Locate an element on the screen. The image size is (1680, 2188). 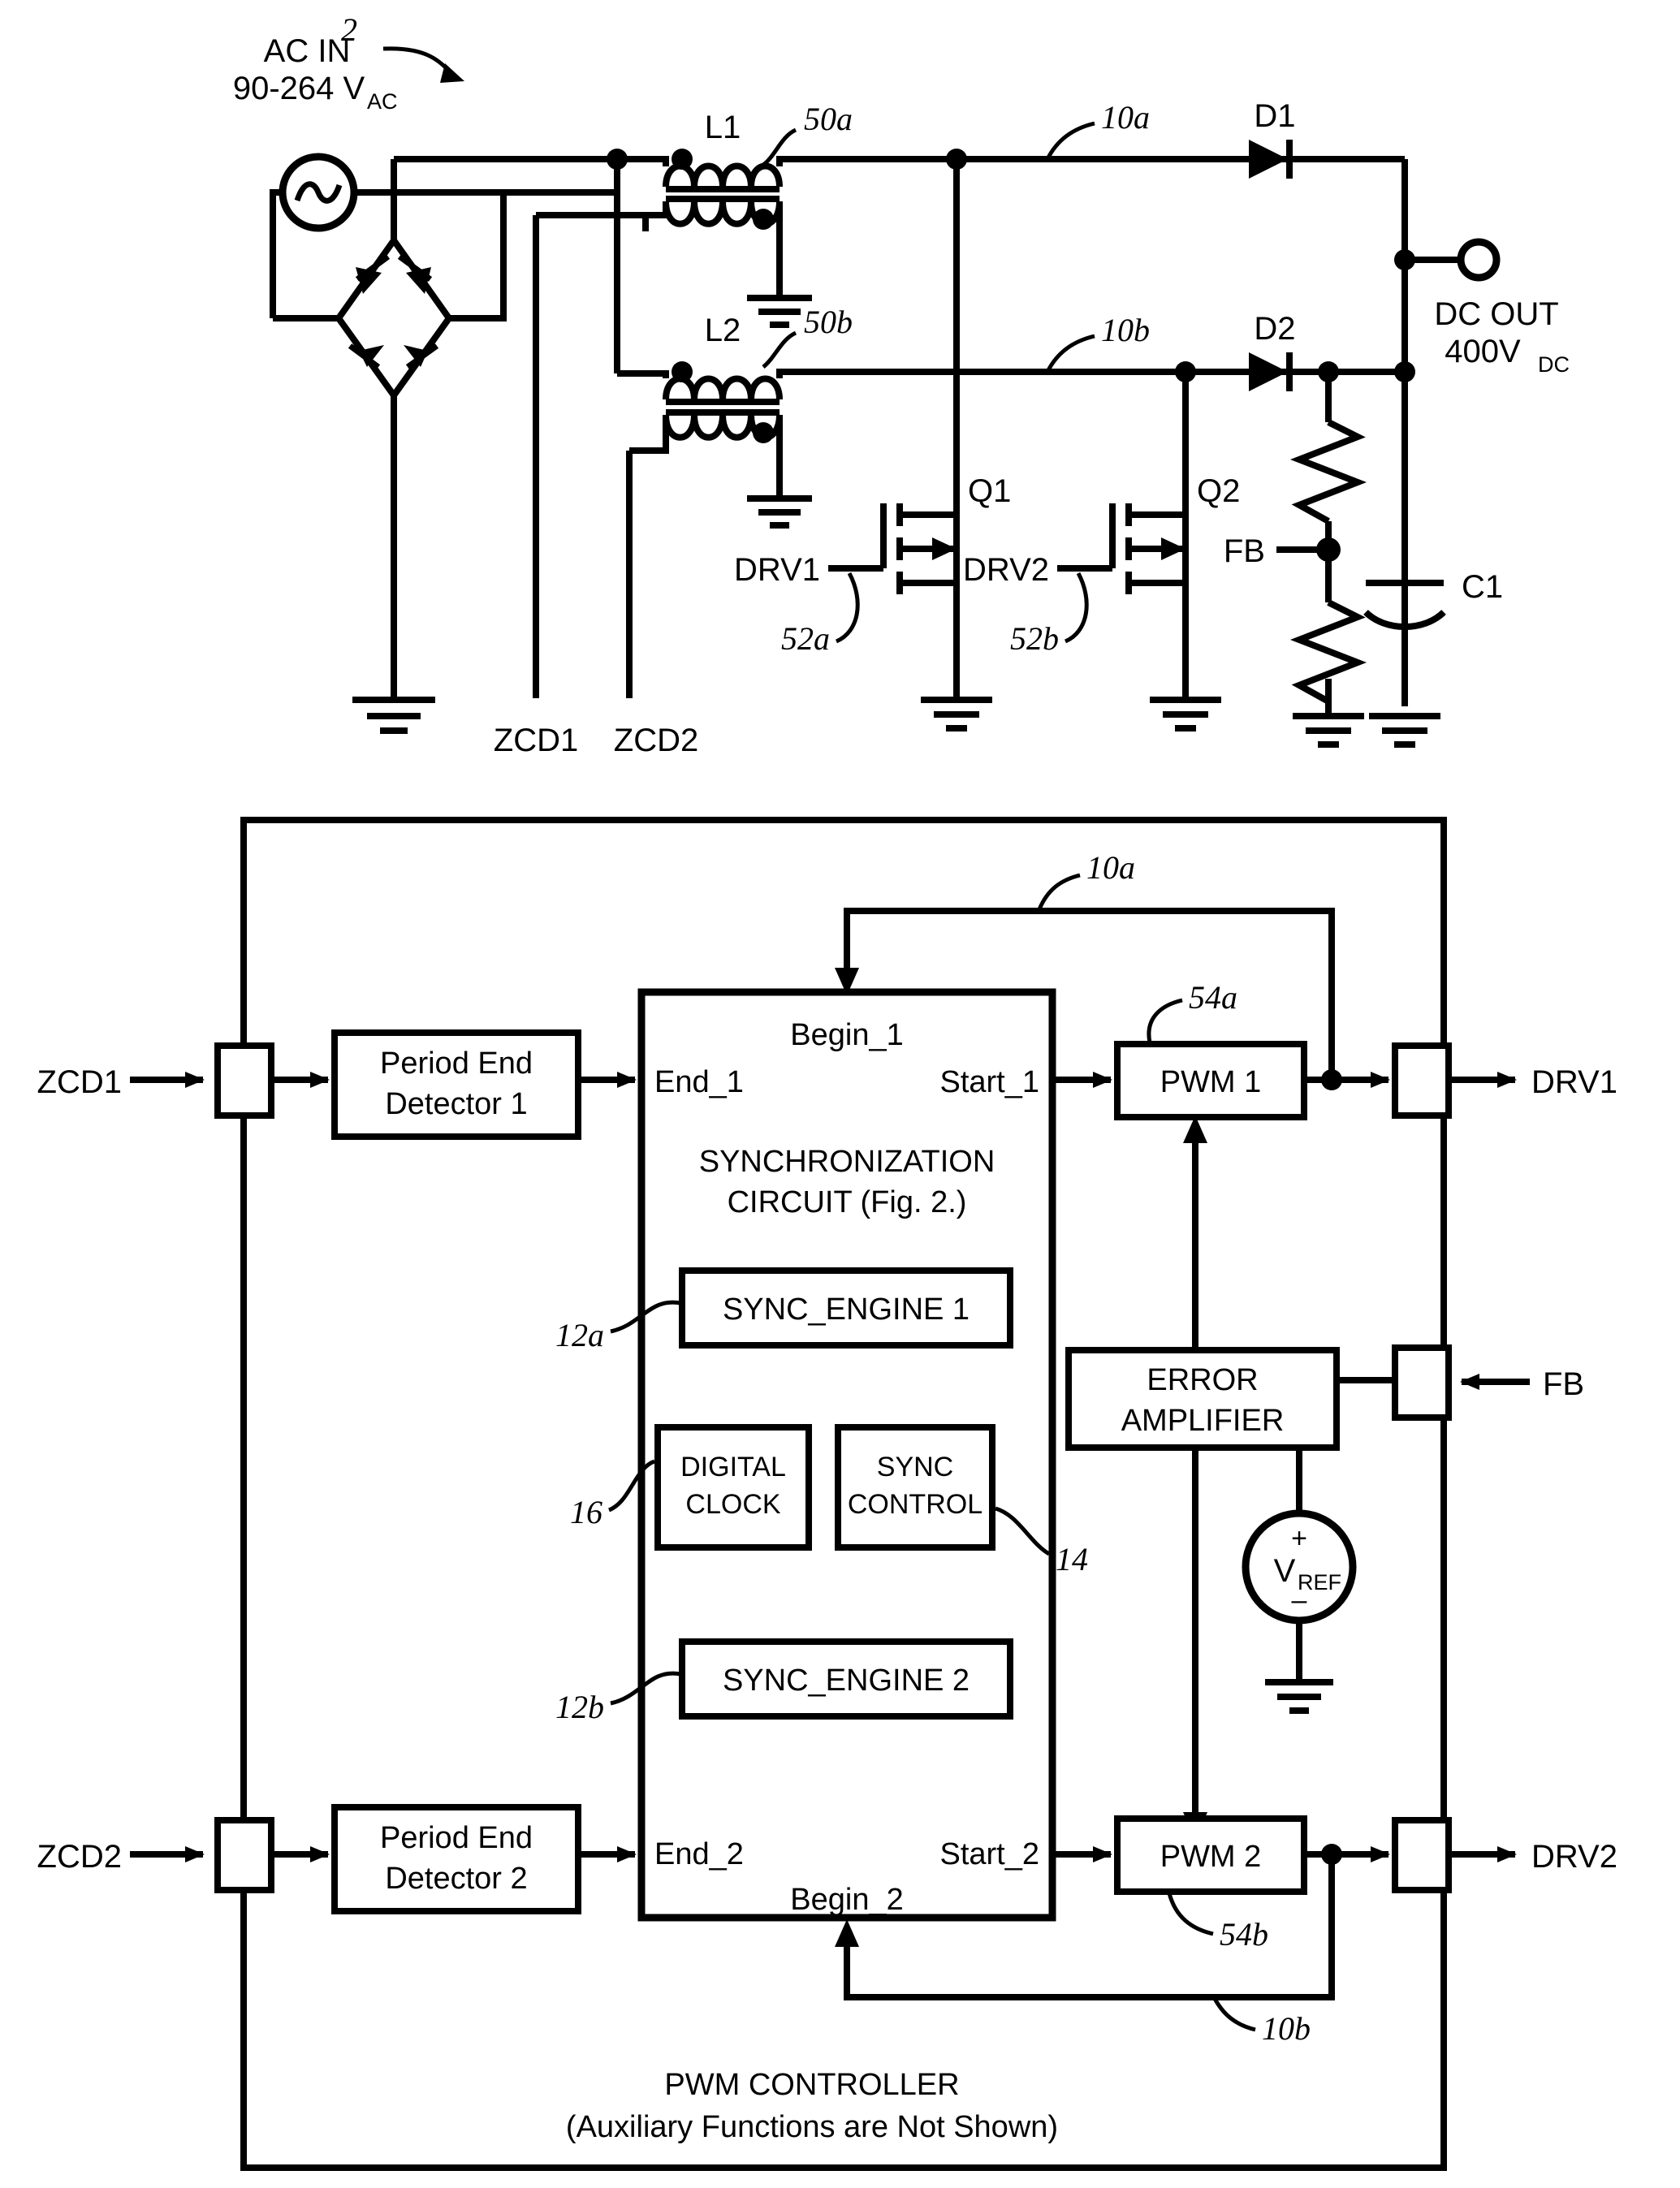
pin-label-fb: FB is located at coordinates (1563, 1384).